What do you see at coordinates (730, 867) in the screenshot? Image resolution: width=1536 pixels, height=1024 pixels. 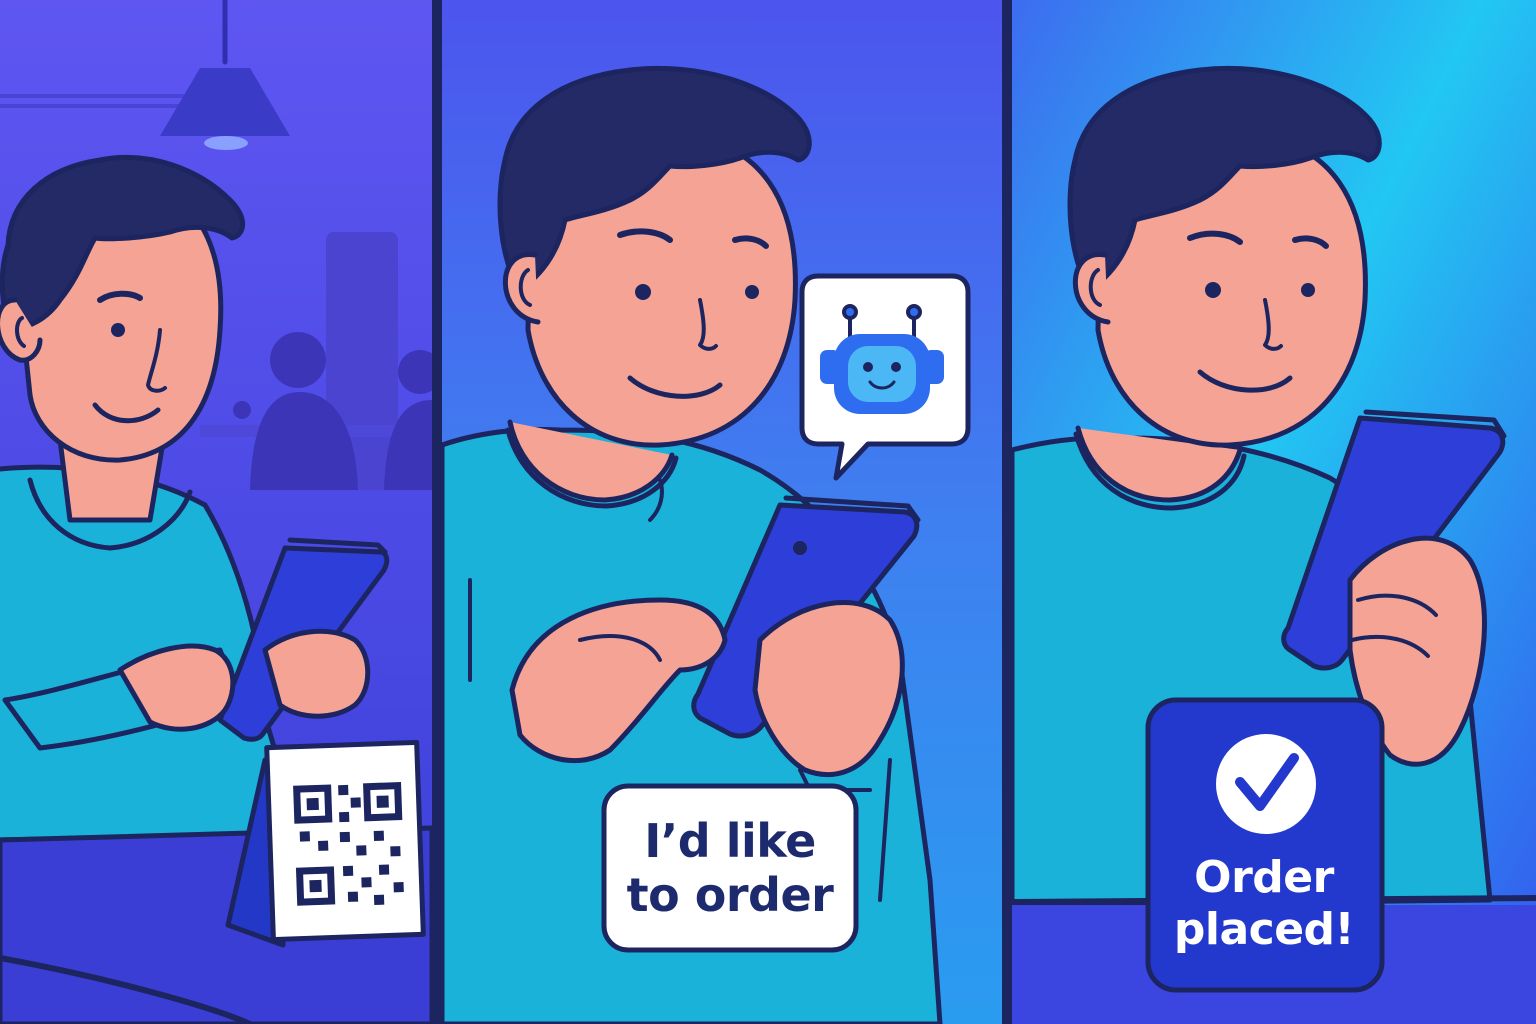 I see `order-request-text: I’d like to order` at bounding box center [730, 867].